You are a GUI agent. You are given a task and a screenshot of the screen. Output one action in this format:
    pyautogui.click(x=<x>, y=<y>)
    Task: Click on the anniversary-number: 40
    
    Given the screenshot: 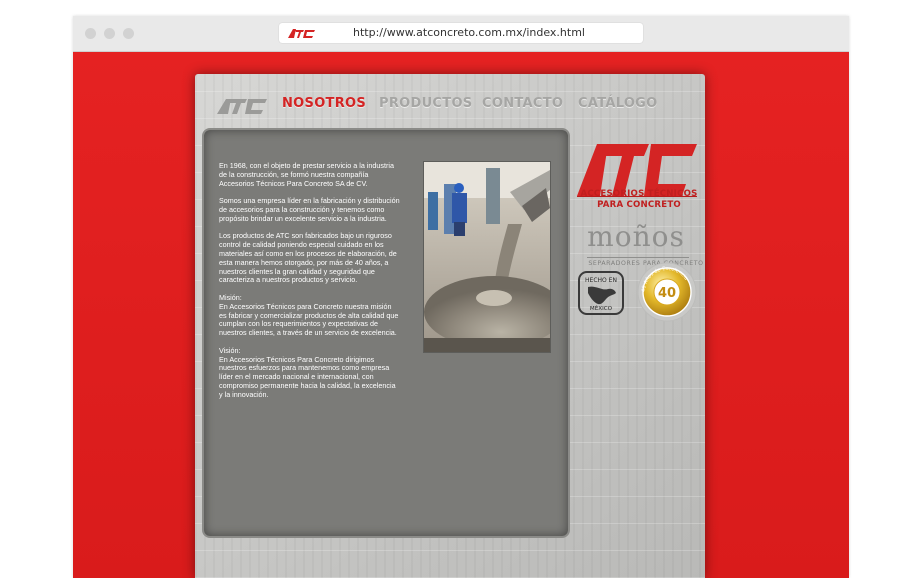 What is the action you would take?
    pyautogui.click(x=667, y=293)
    